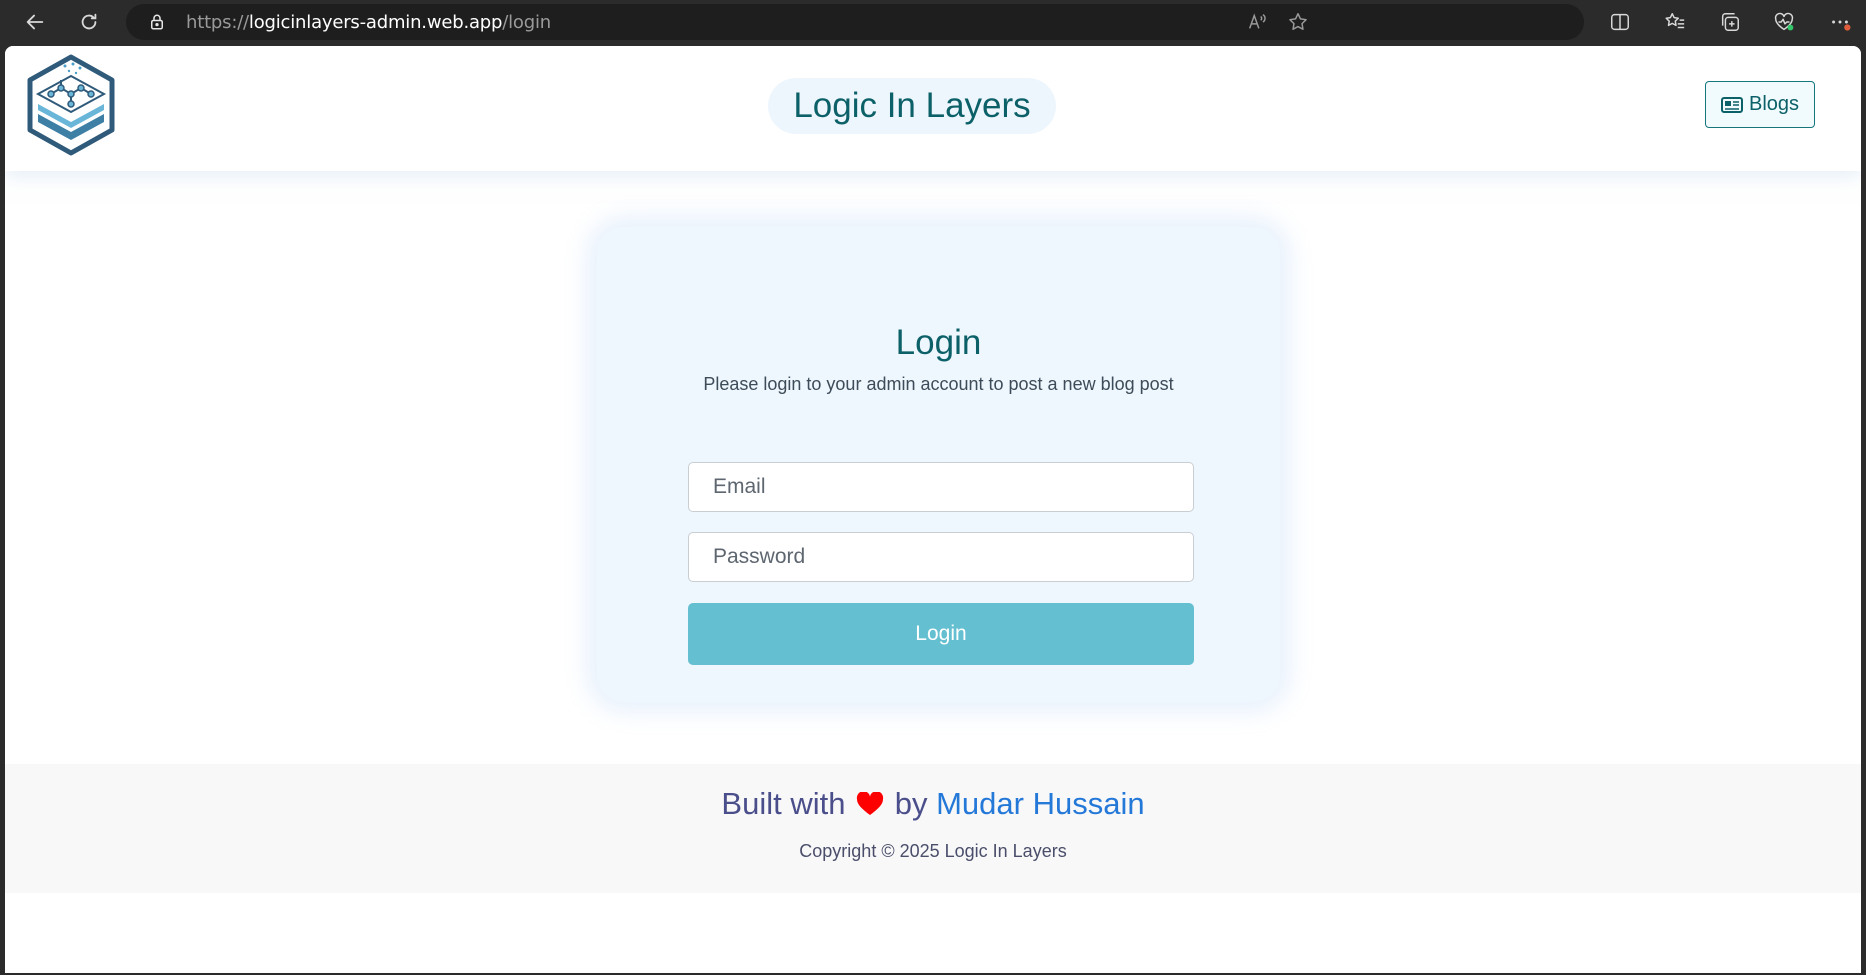  What do you see at coordinates (375, 22) in the screenshot?
I see `url-host: logicinlayers-admin.web.app` at bounding box center [375, 22].